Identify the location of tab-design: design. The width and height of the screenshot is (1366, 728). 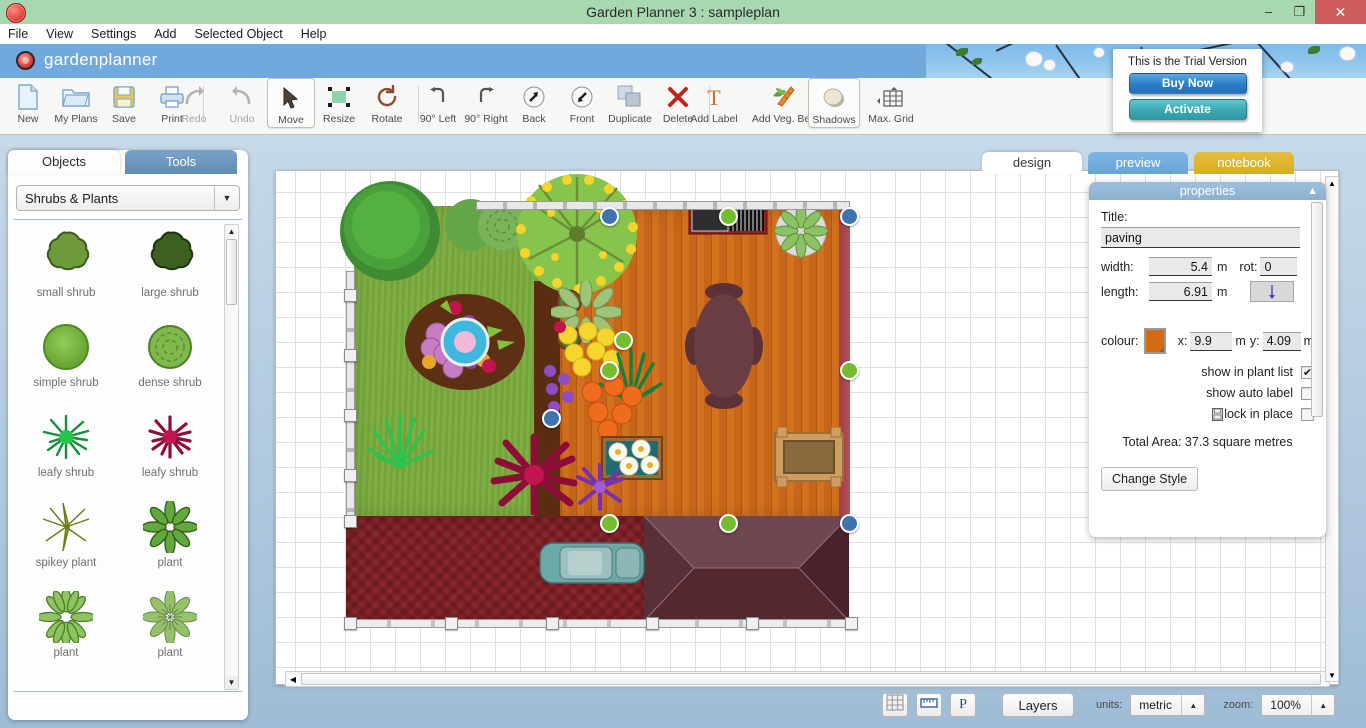
(1032, 163).